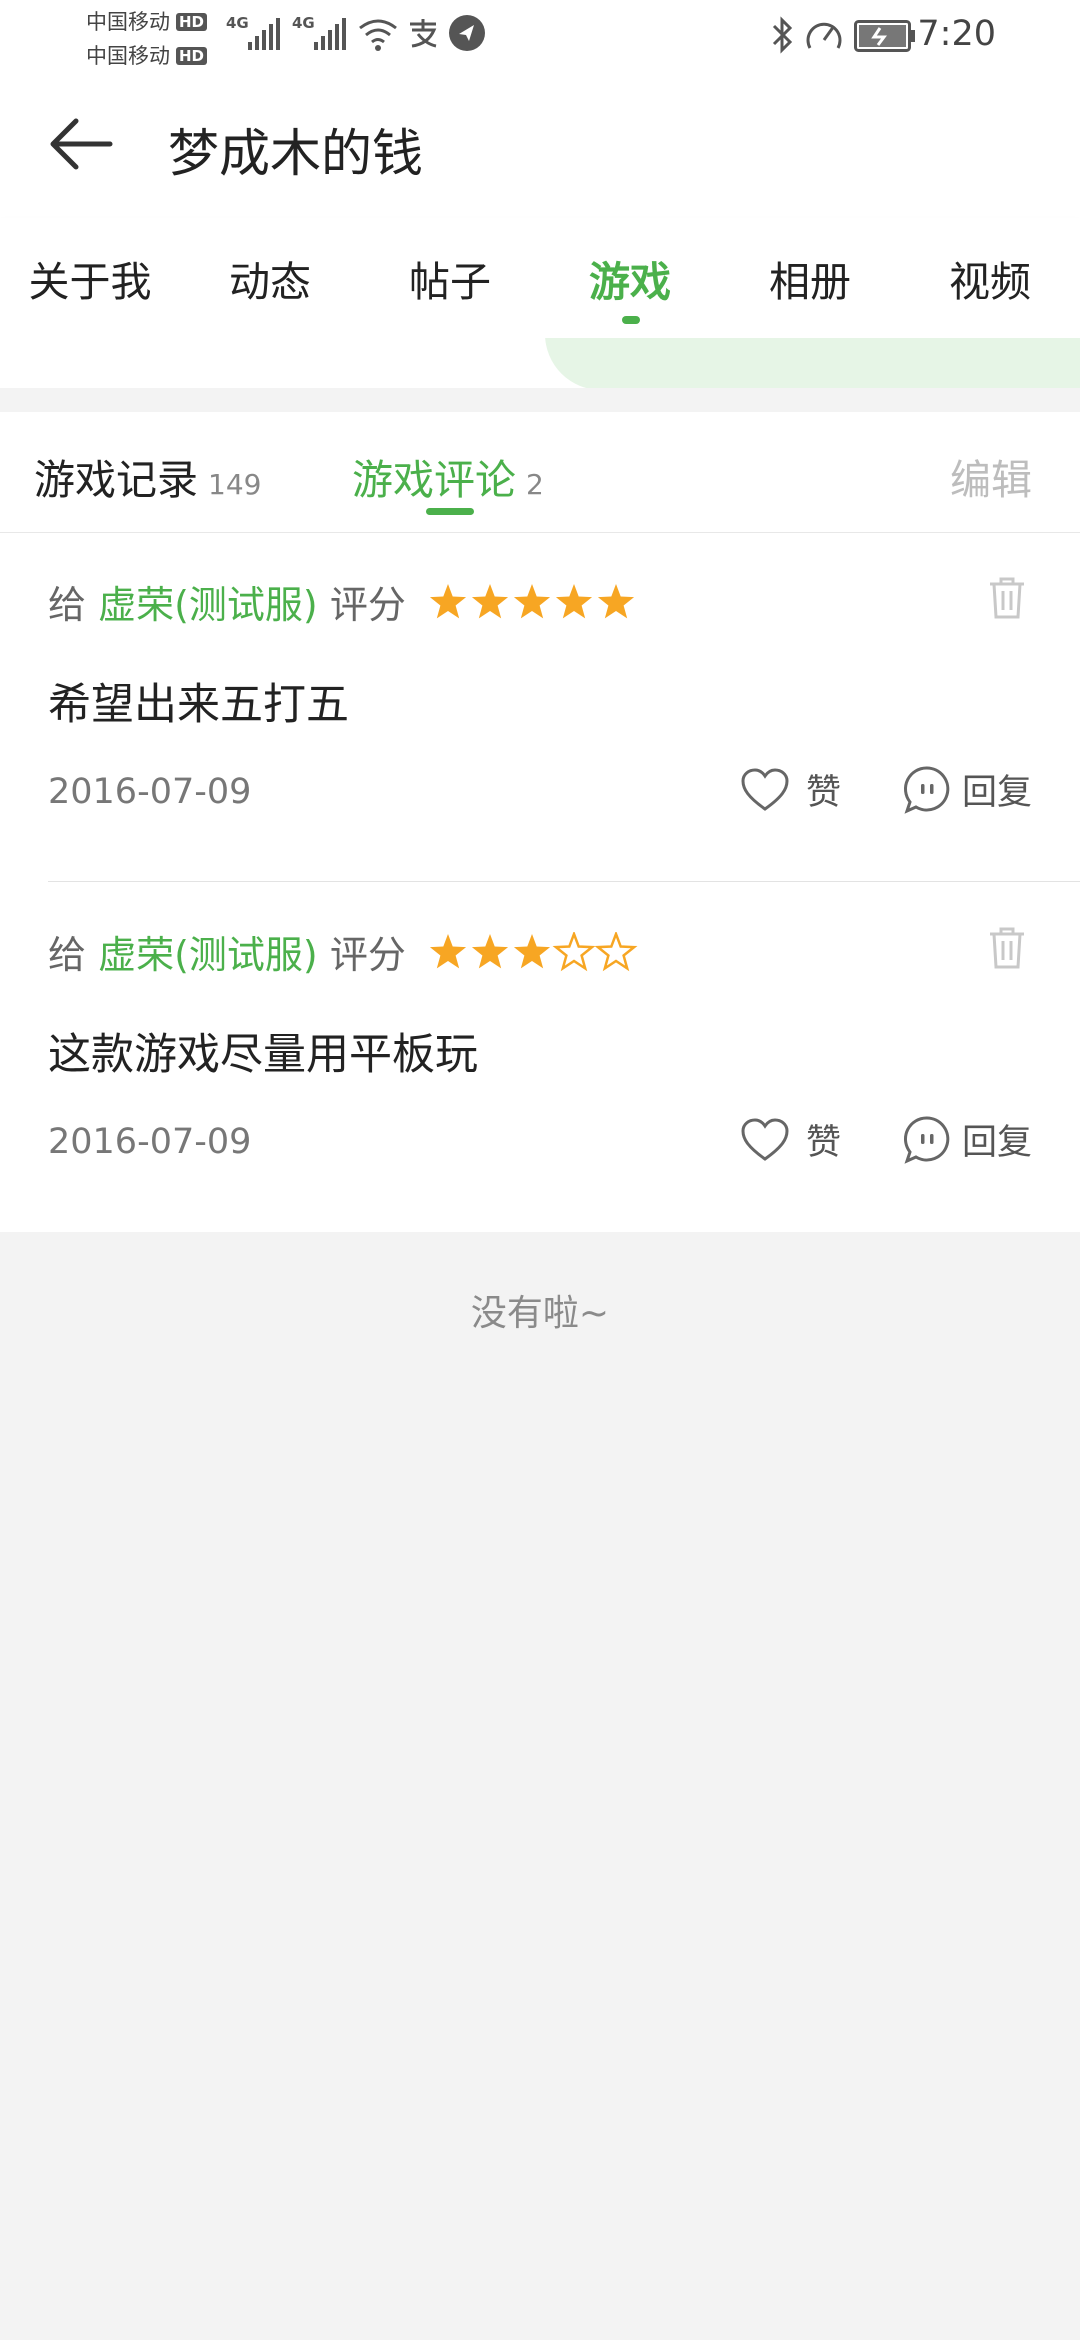 This screenshot has width=1080, height=2340. Describe the element at coordinates (147, 55) in the screenshot. I see `carrier-2: 中国移动 HD` at that location.